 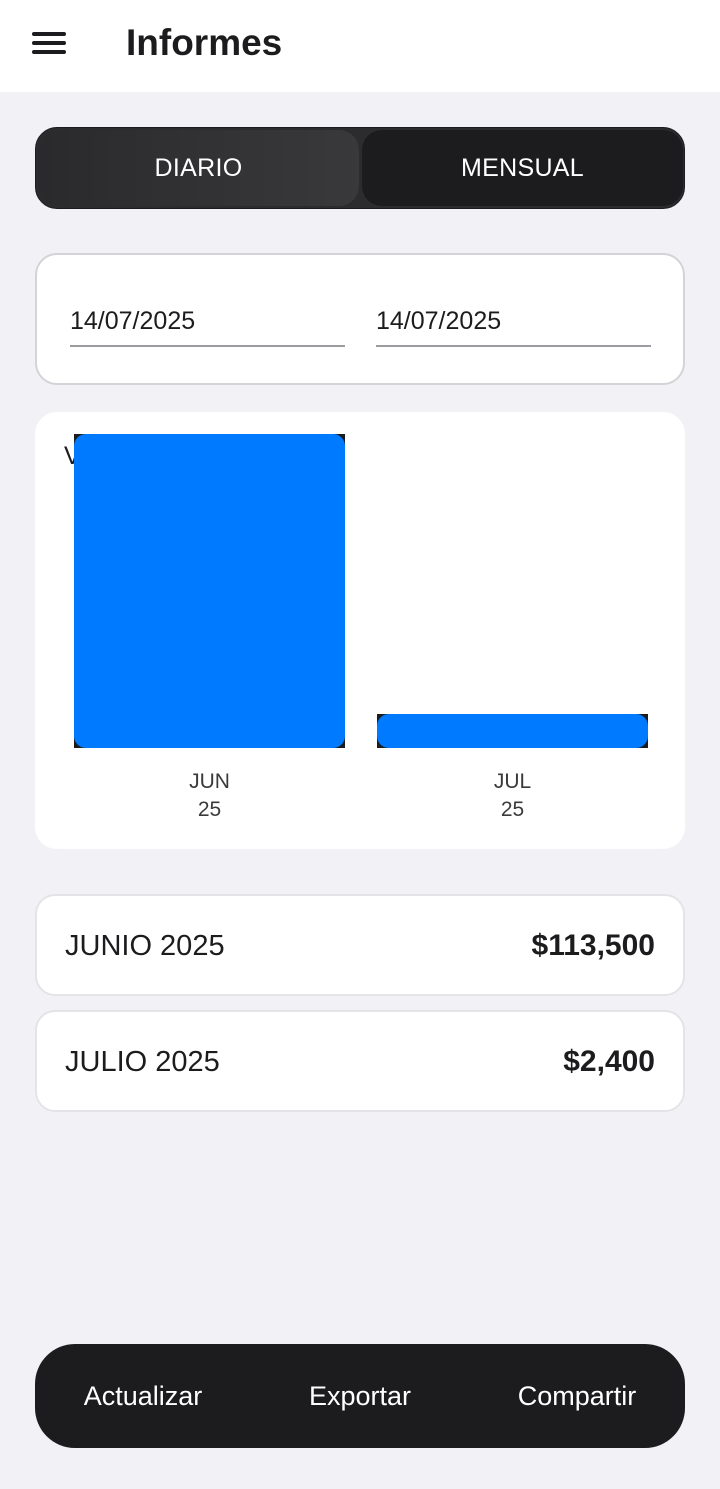 What do you see at coordinates (609, 1061) in the screenshot?
I see `row-amount: $2,400` at bounding box center [609, 1061].